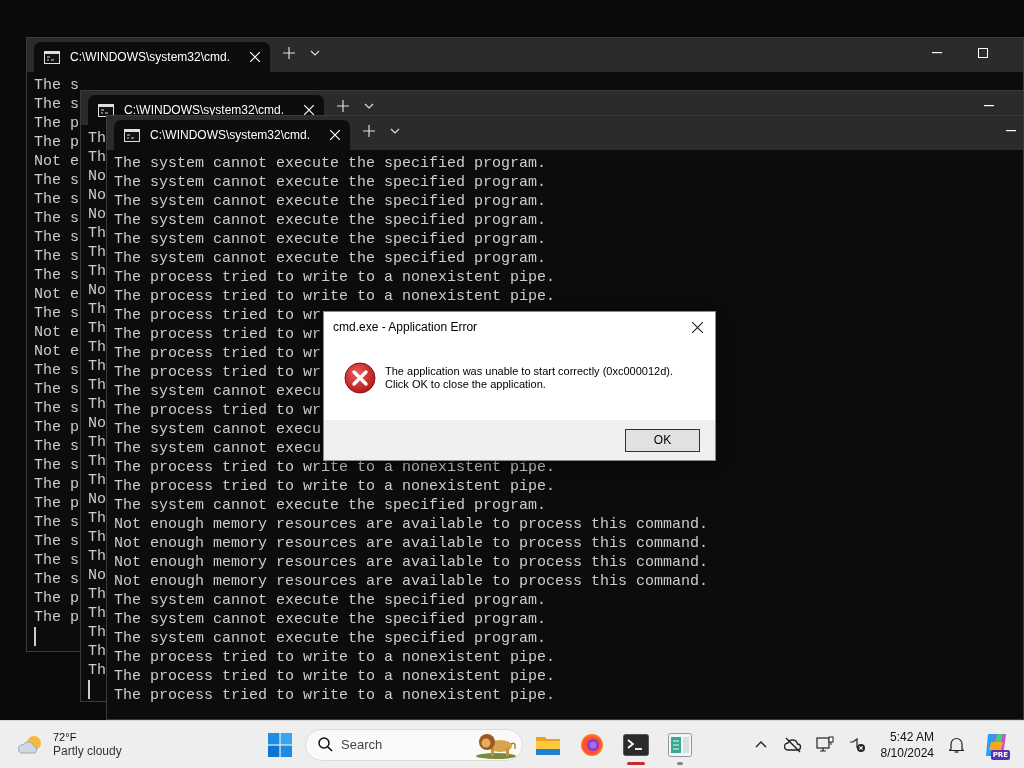  What do you see at coordinates (662, 440) in the screenshot?
I see `ok-button: OK` at bounding box center [662, 440].